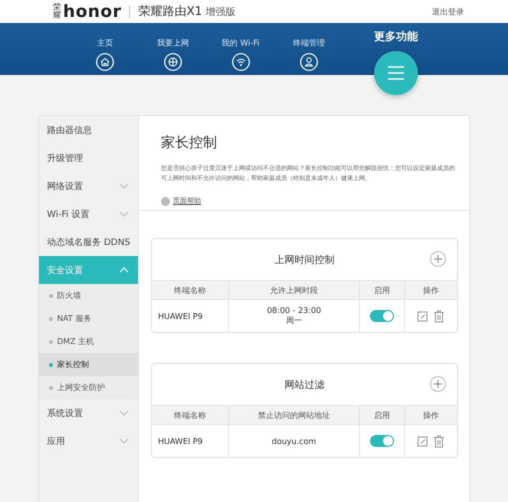 This screenshot has width=508, height=502. Describe the element at coordinates (105, 62) in the screenshot. I see `home-icon` at that location.